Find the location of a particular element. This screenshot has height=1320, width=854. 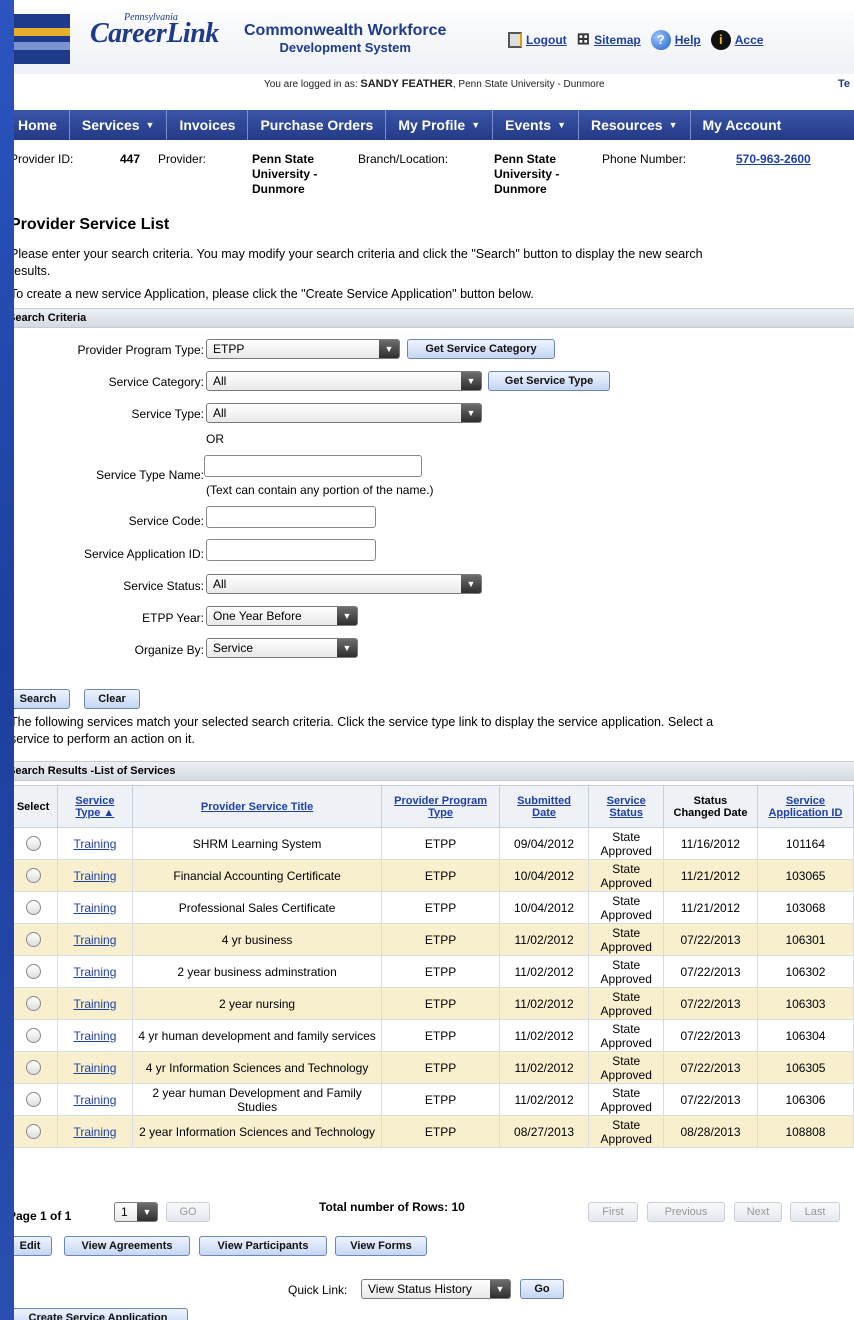

accessibility-text: Acce is located at coordinates (749, 40).